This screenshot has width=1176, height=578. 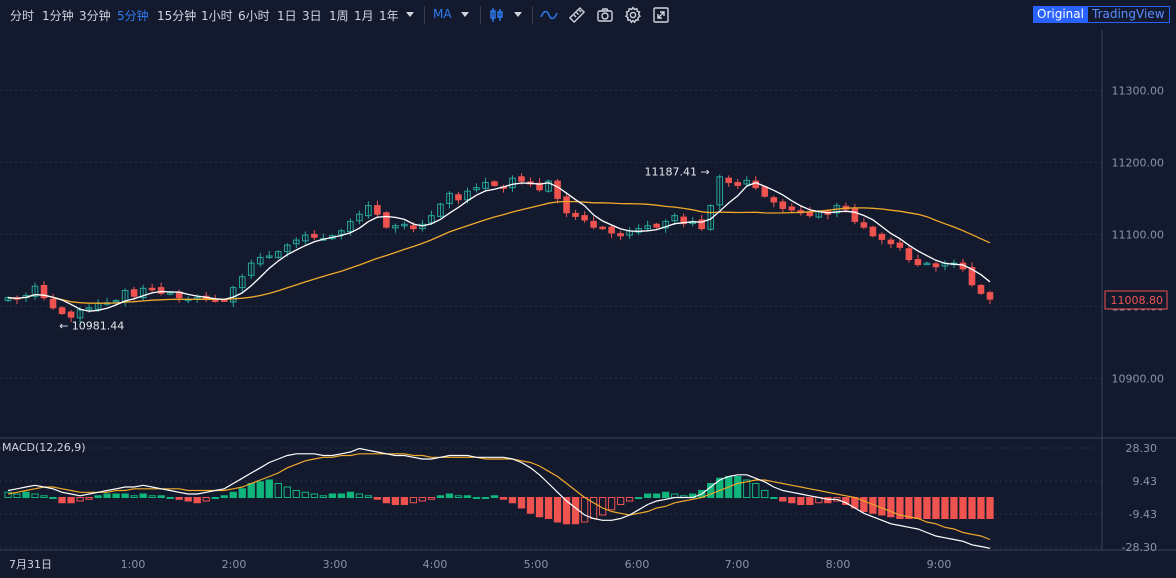 What do you see at coordinates (339, 15) in the screenshot?
I see `interval-1w: 1周` at bounding box center [339, 15].